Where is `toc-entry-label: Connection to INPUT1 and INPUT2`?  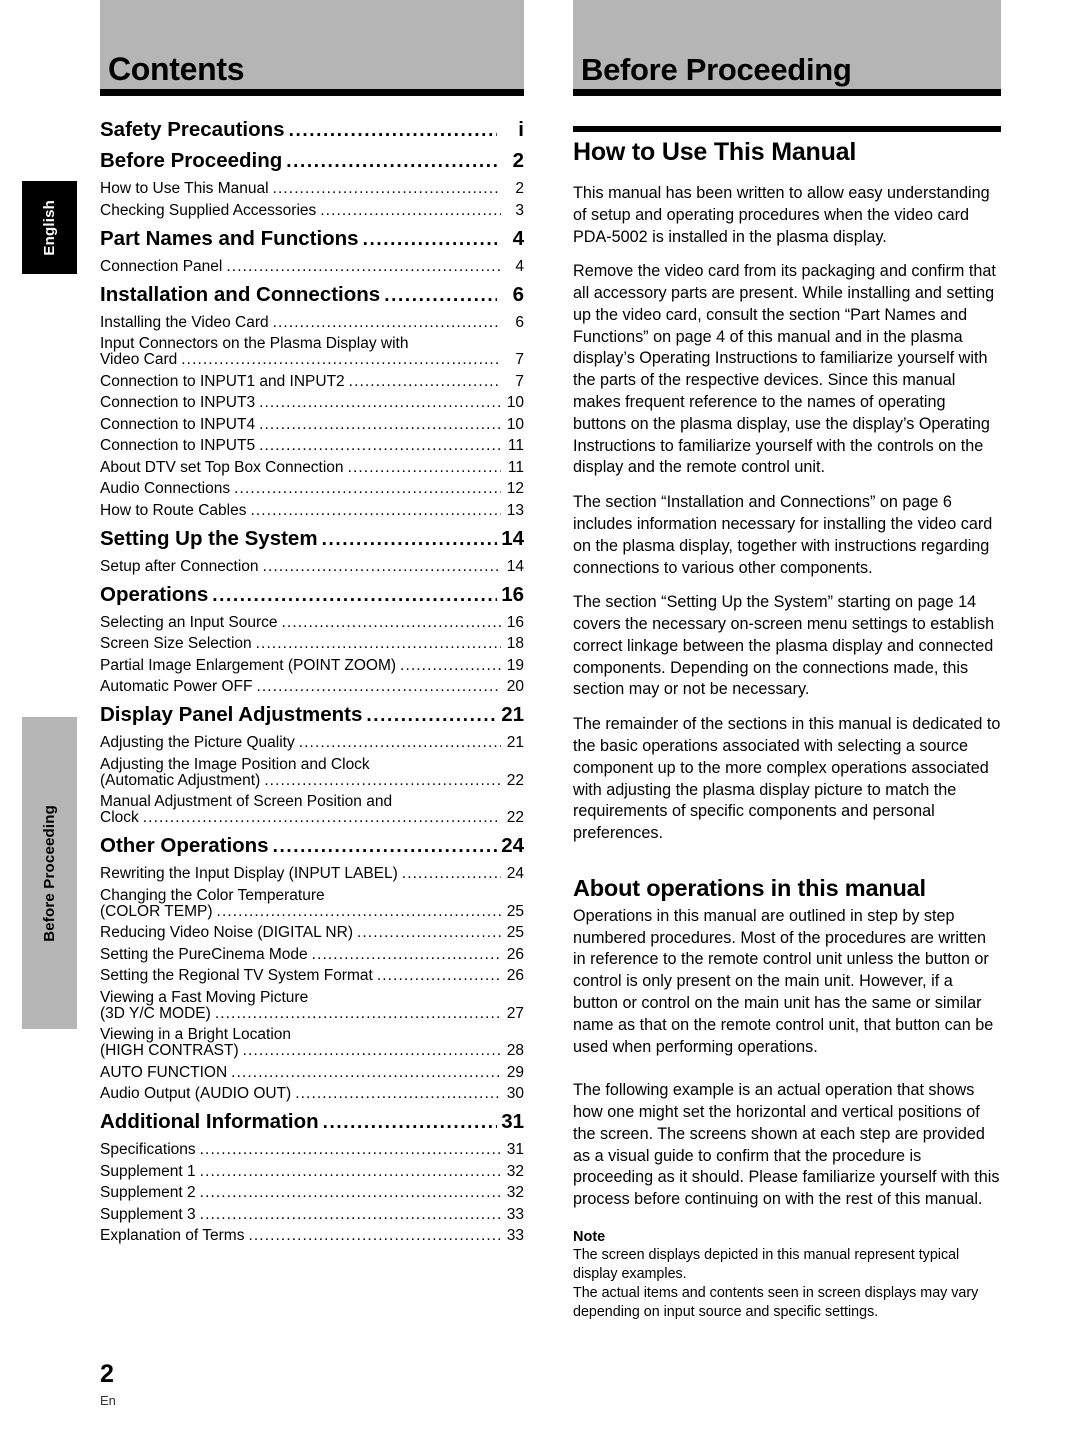
toc-entry-label: Connection to INPUT1 and INPUT2 is located at coordinates (222, 381).